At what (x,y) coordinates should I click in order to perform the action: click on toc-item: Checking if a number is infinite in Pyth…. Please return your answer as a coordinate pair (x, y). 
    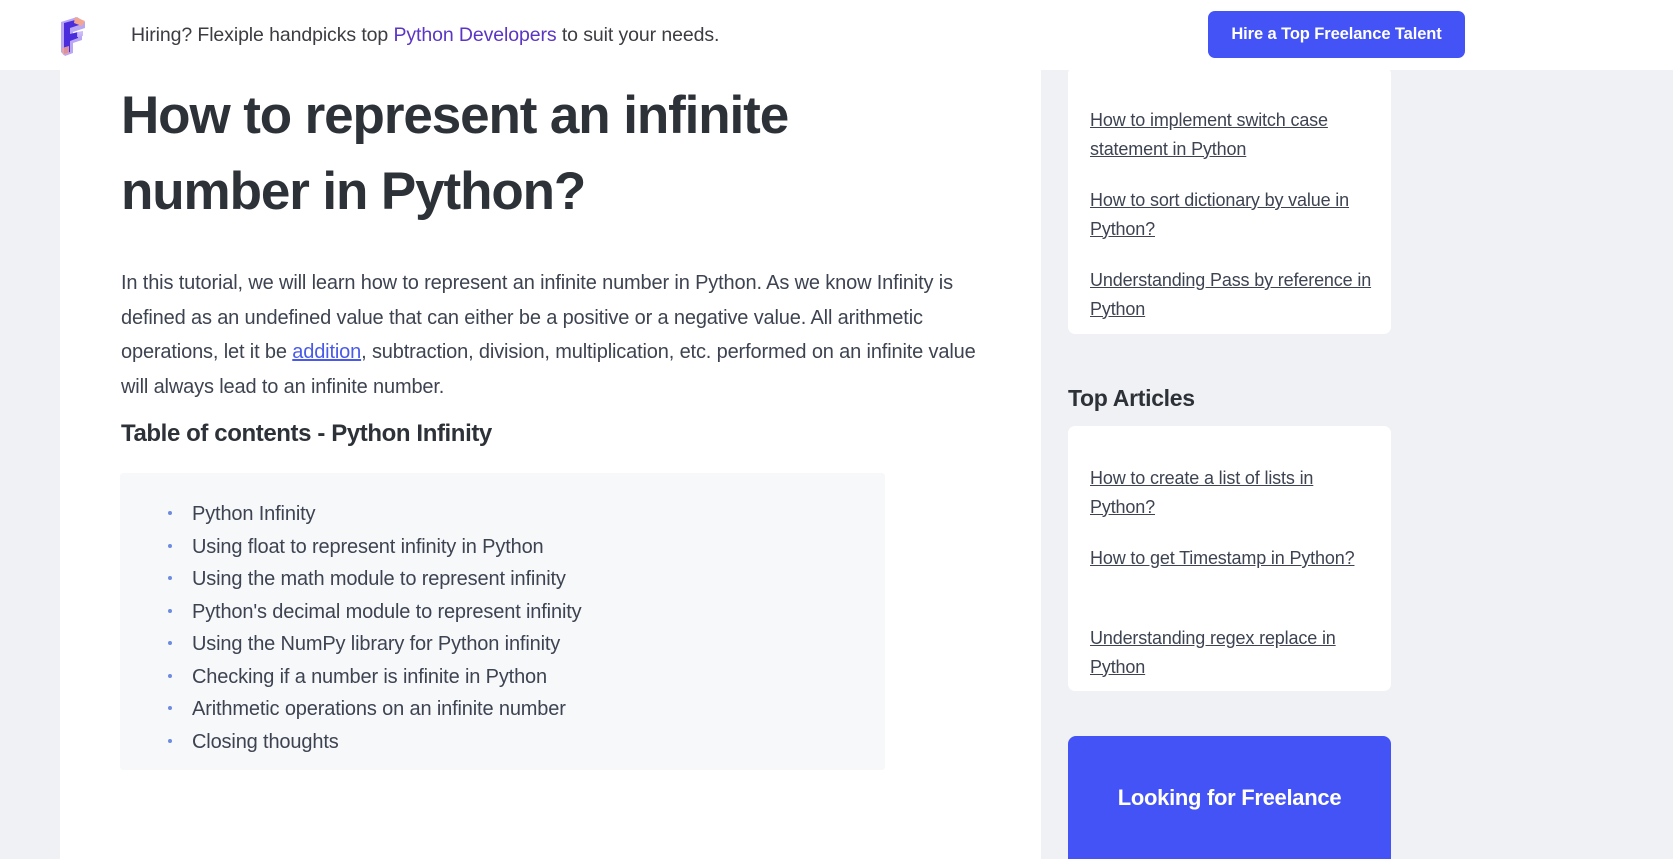
    Looking at the image, I should click on (375, 677).